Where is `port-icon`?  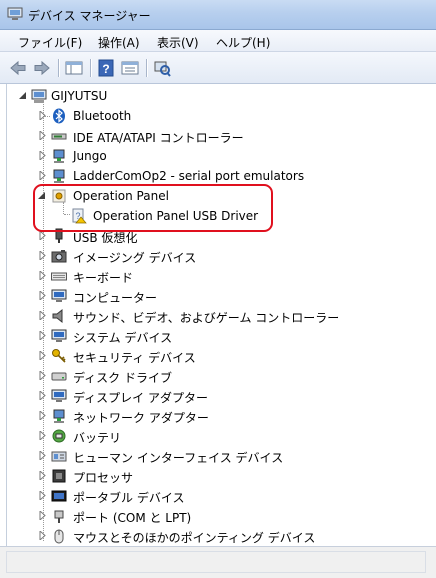
port-icon is located at coordinates (59, 516).